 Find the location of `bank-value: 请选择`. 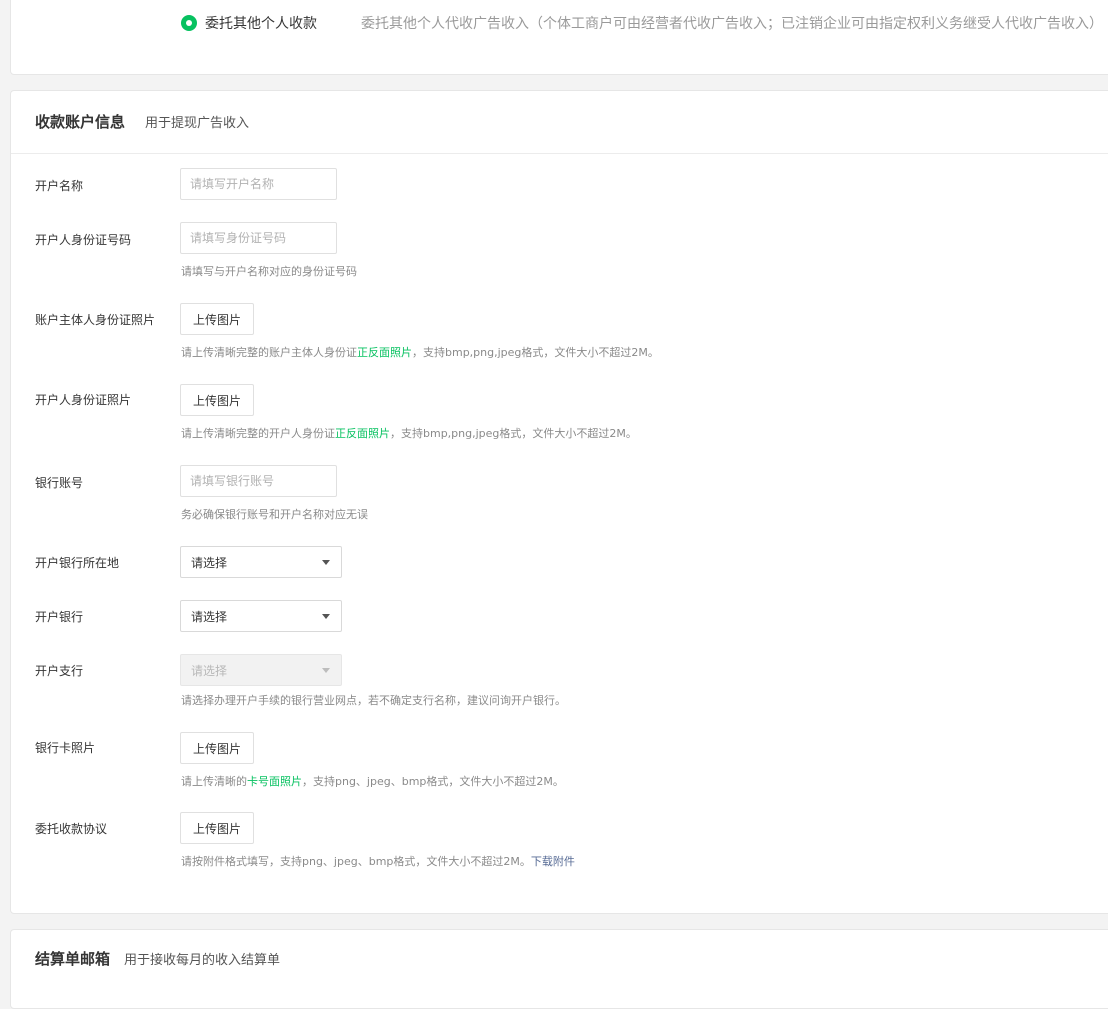

bank-value: 请选择 is located at coordinates (209, 616).